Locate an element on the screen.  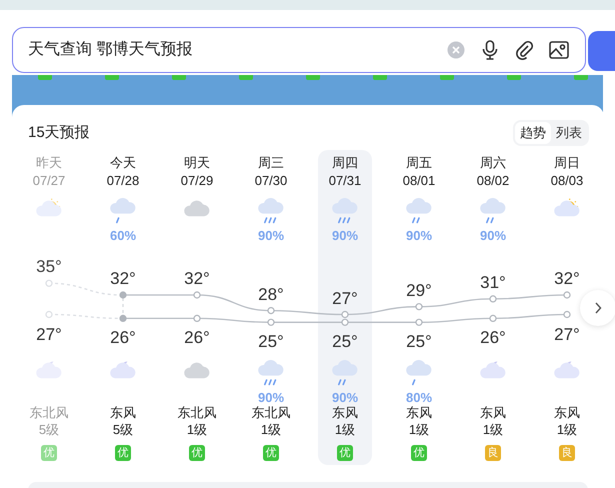
selected-column-background is located at coordinates (345, 307).